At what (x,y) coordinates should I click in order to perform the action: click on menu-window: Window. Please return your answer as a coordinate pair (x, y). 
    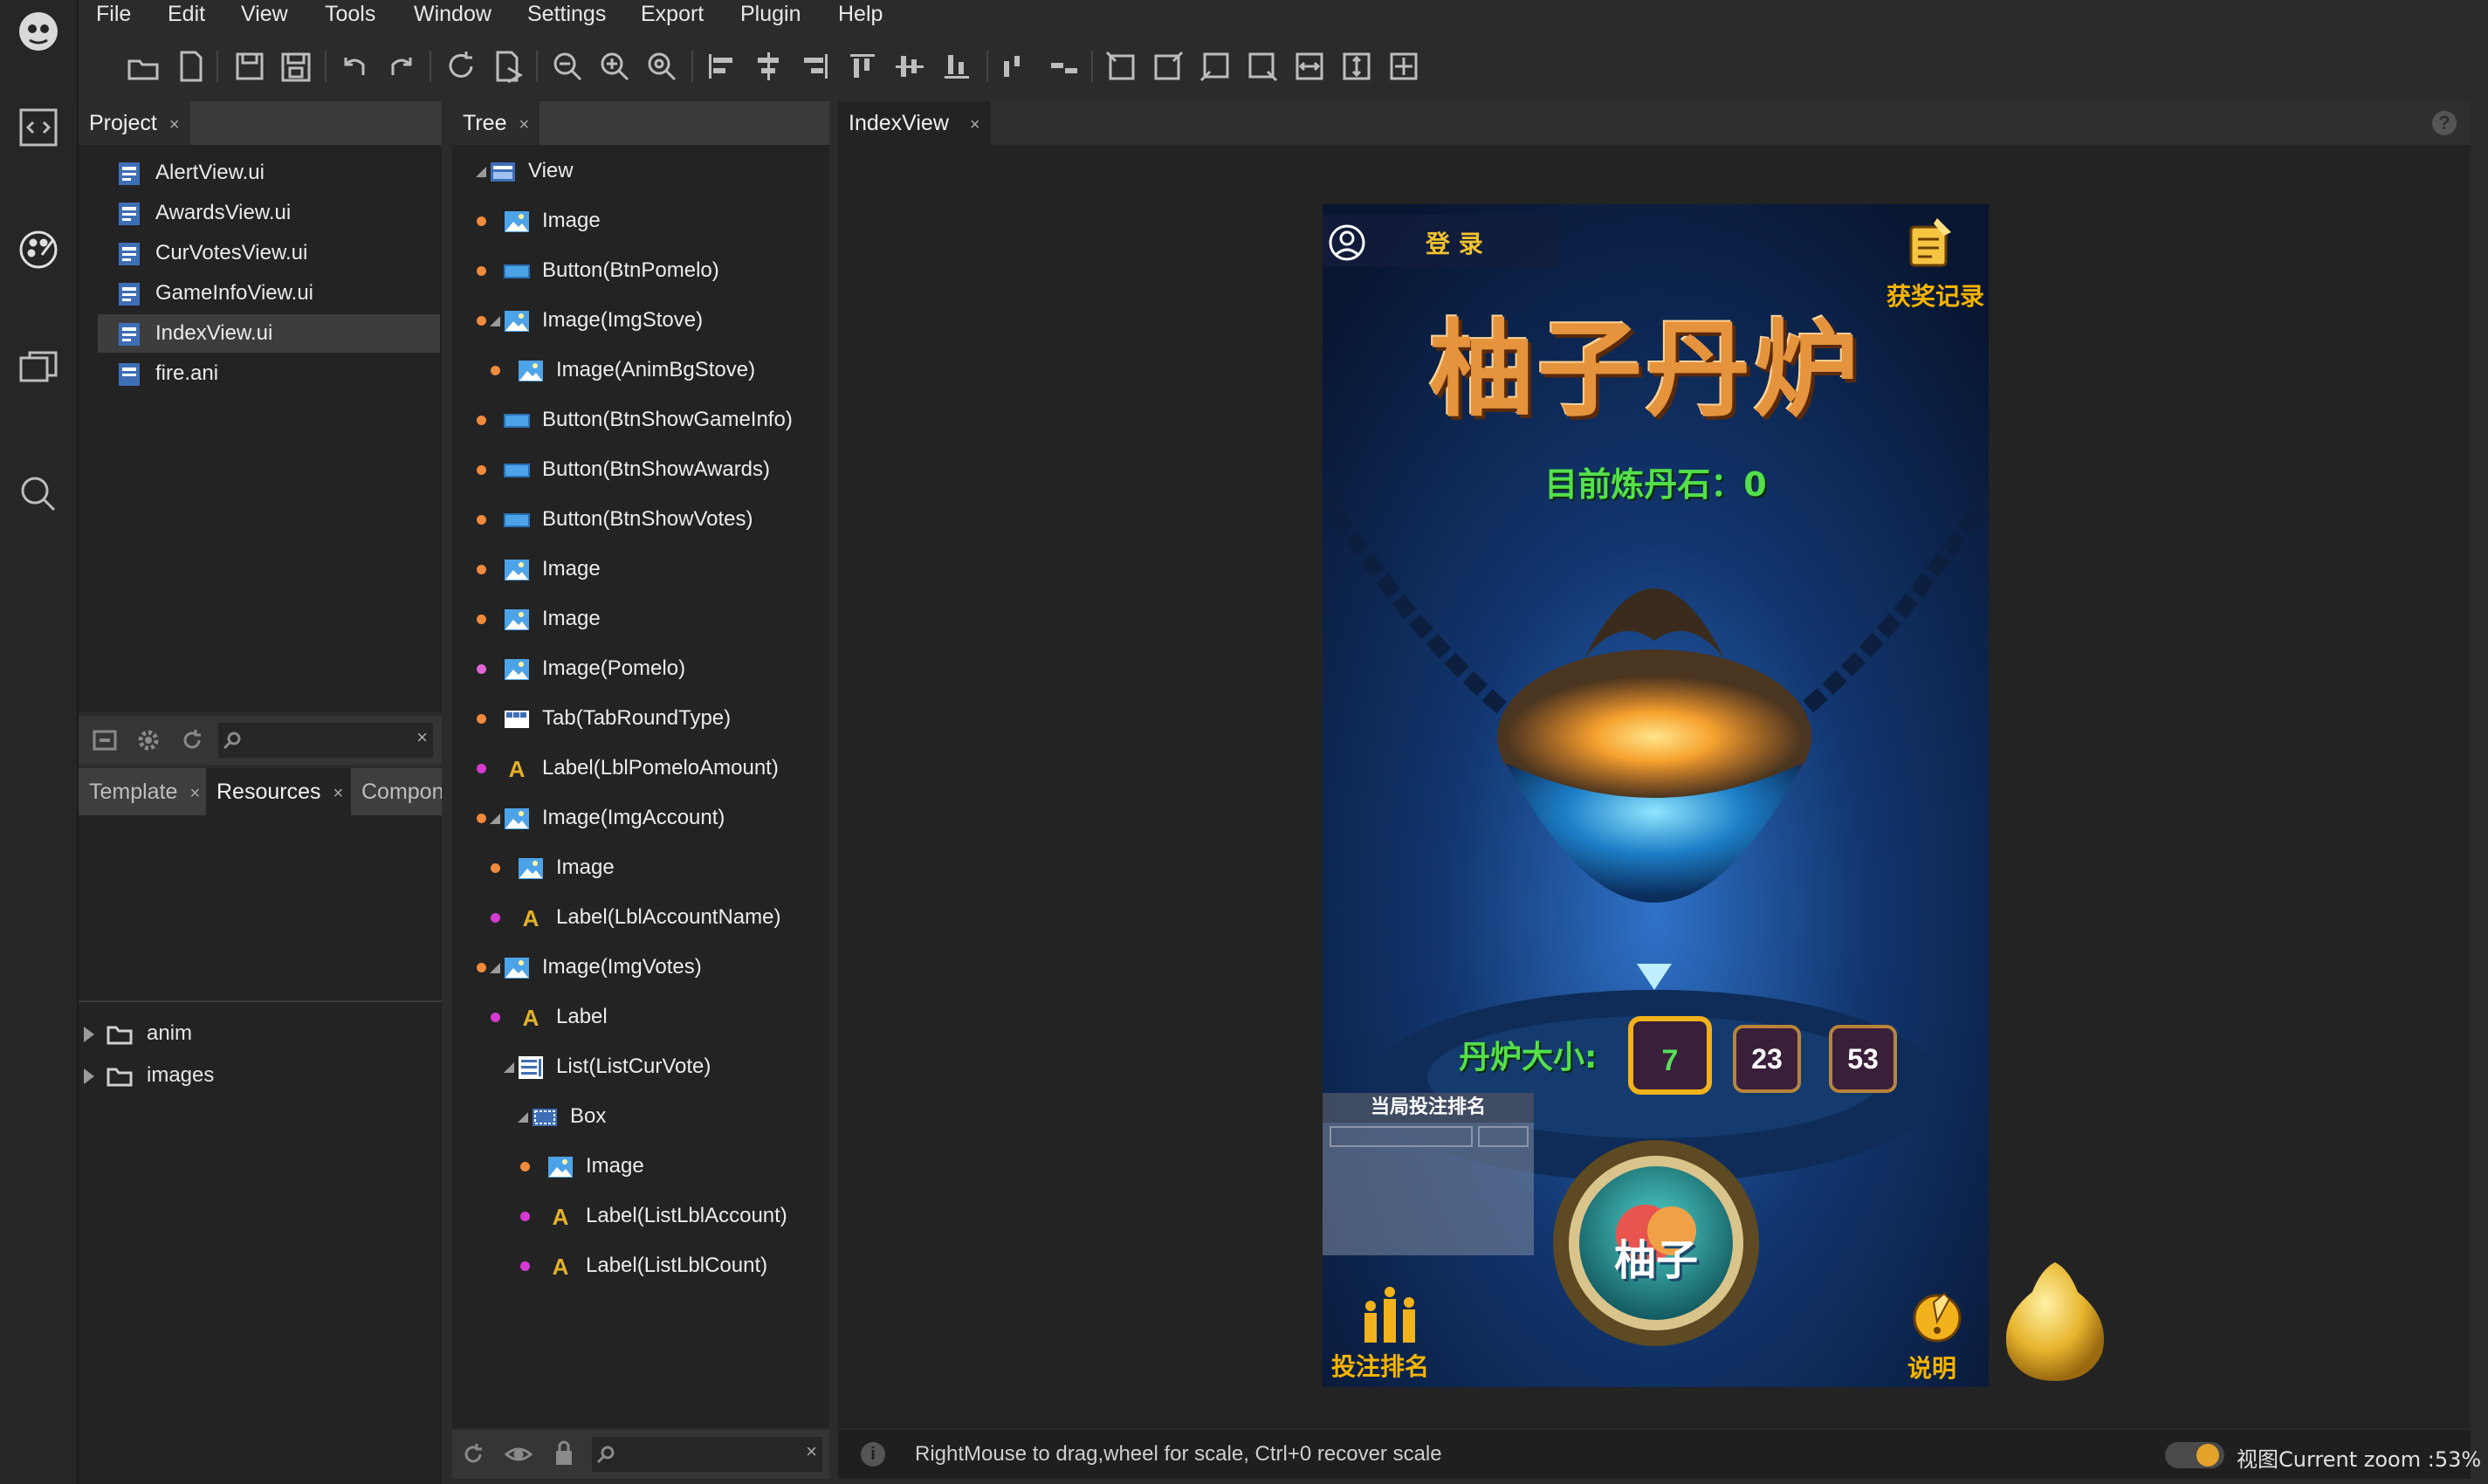
    Looking at the image, I should click on (453, 14).